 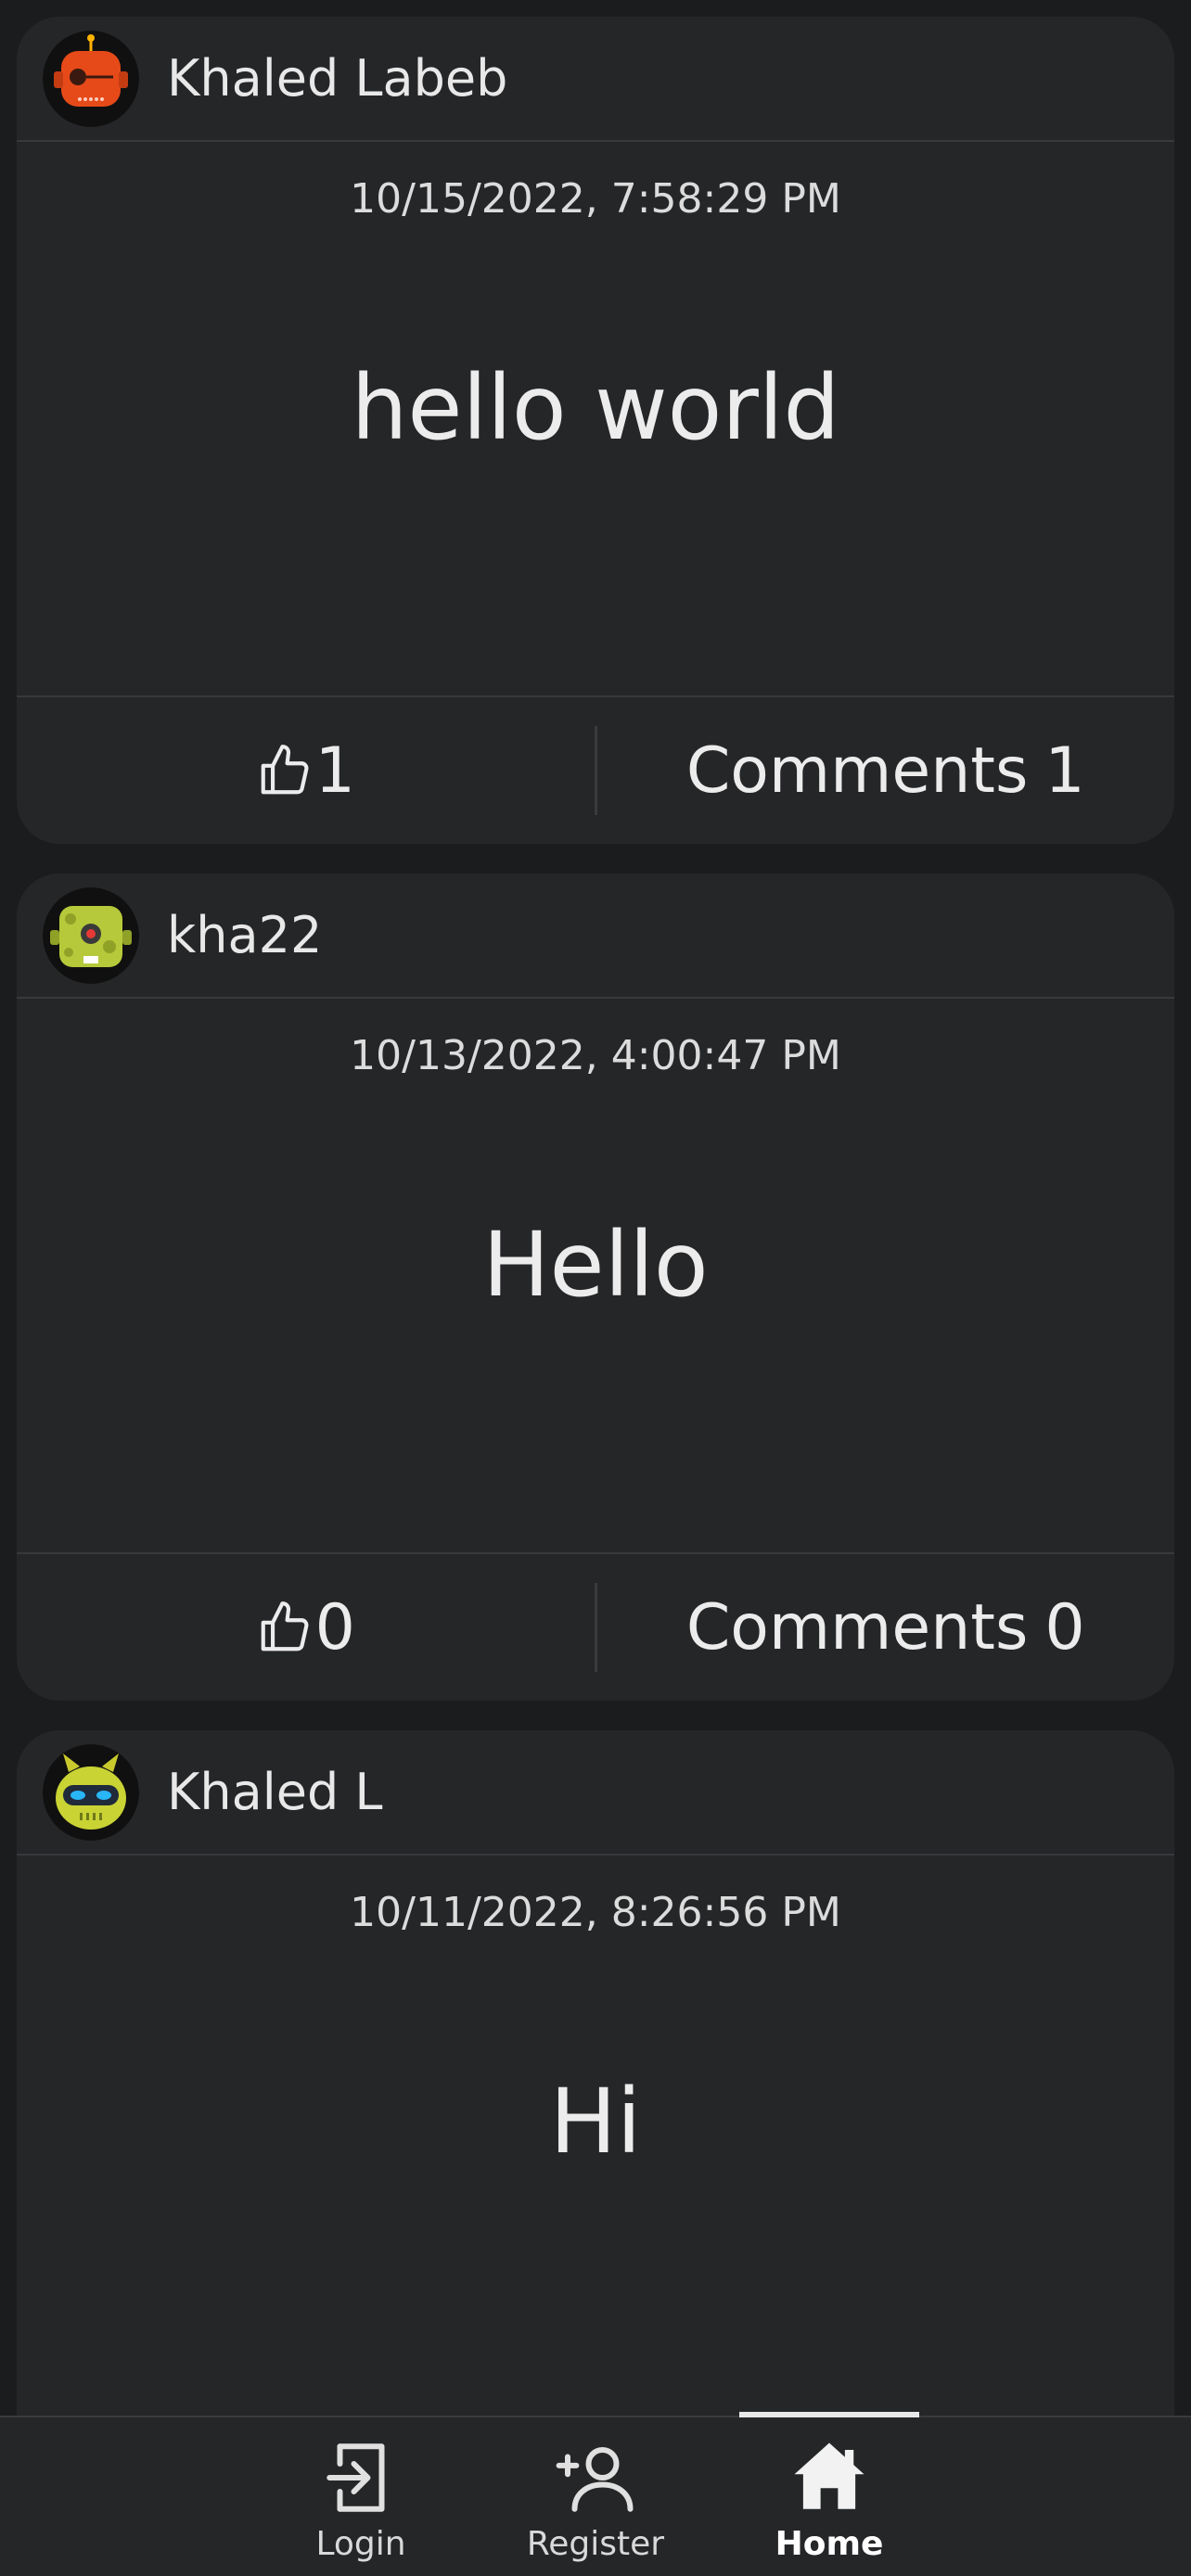 What do you see at coordinates (337, 79) in the screenshot?
I see `post-author: Khaled Labeb` at bounding box center [337, 79].